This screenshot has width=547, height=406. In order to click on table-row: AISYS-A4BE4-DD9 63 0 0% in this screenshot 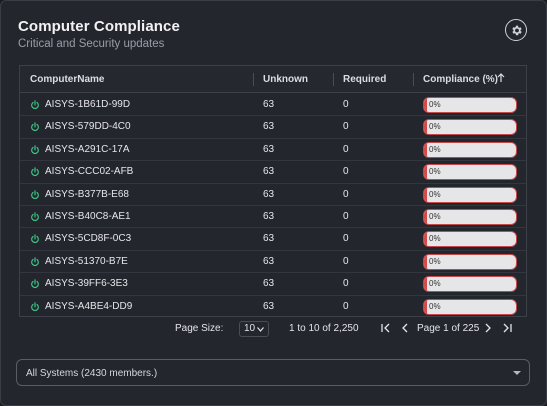, I will do `click(273, 306)`.